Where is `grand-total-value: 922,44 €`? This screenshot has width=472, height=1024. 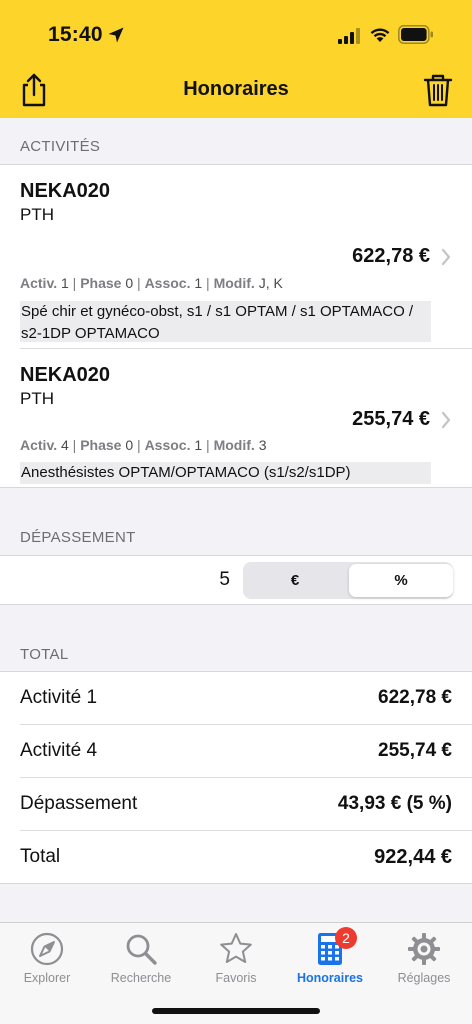 grand-total-value: 922,44 € is located at coordinates (413, 857).